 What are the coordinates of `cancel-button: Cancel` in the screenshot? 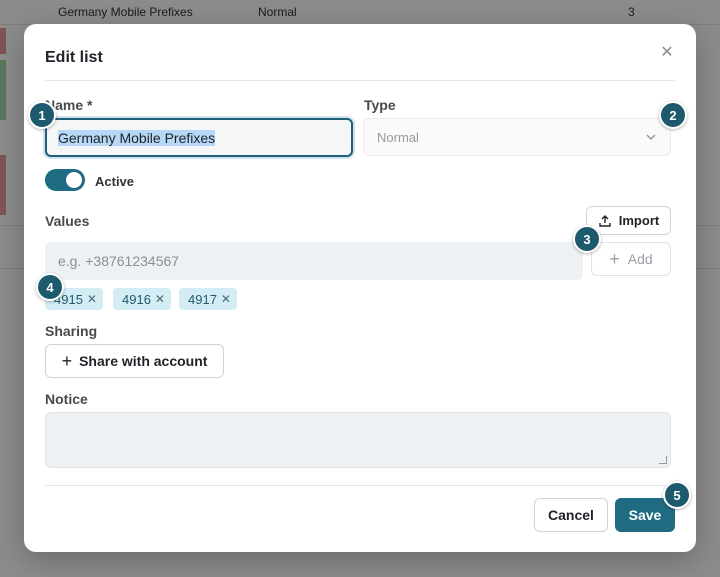 It's located at (571, 515).